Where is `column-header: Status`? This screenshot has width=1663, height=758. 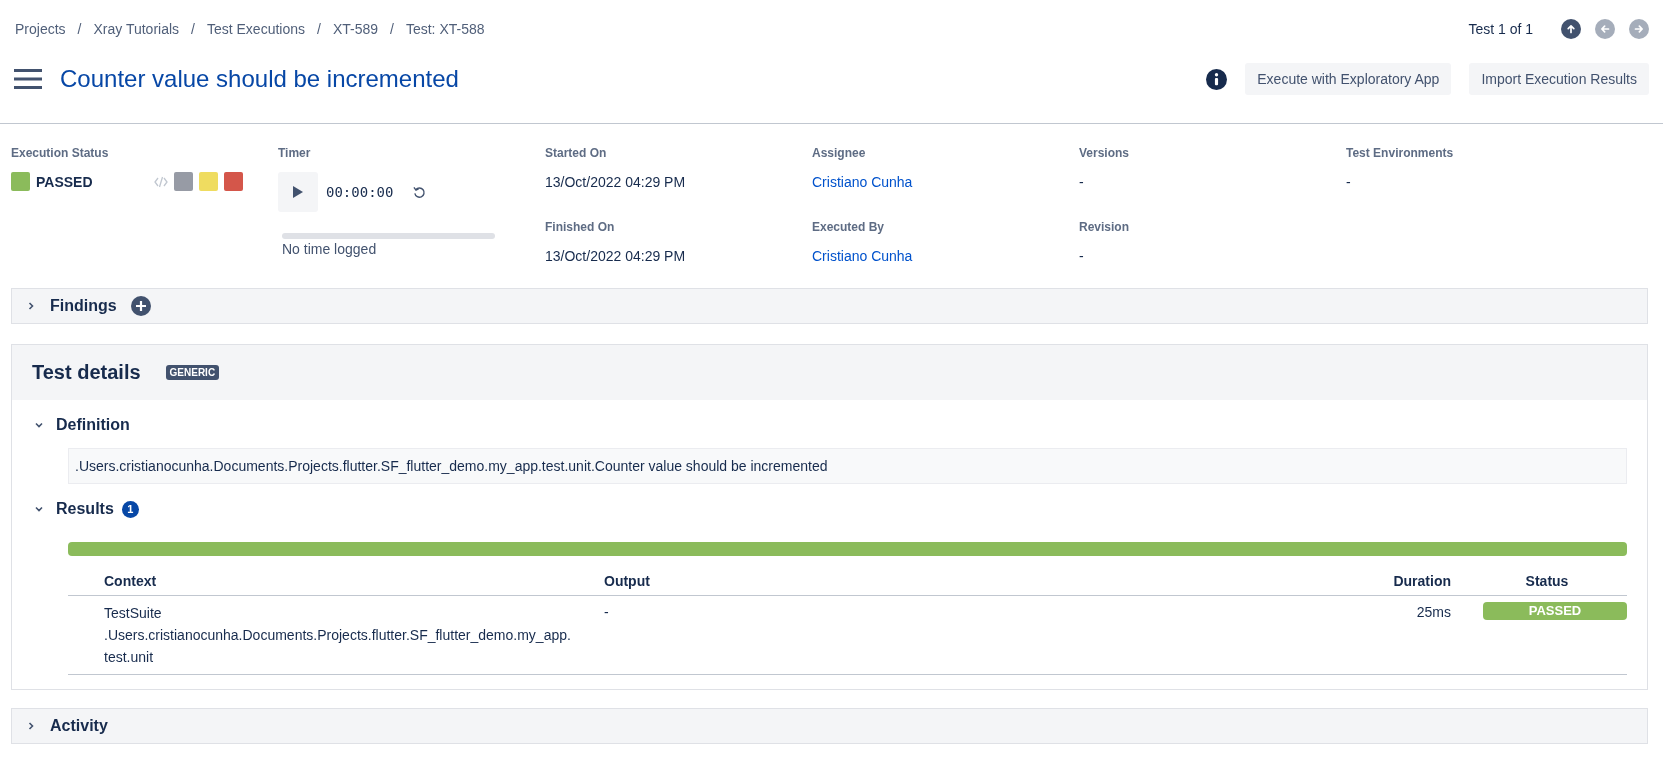 column-header: Status is located at coordinates (1547, 581).